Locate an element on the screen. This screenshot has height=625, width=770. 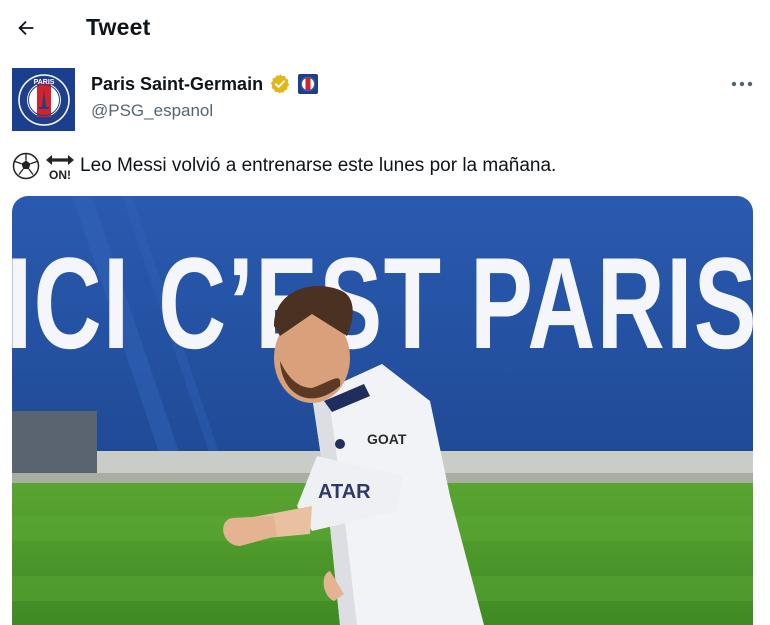
psg-crest-icon: PARIS is located at coordinates (43, 99).